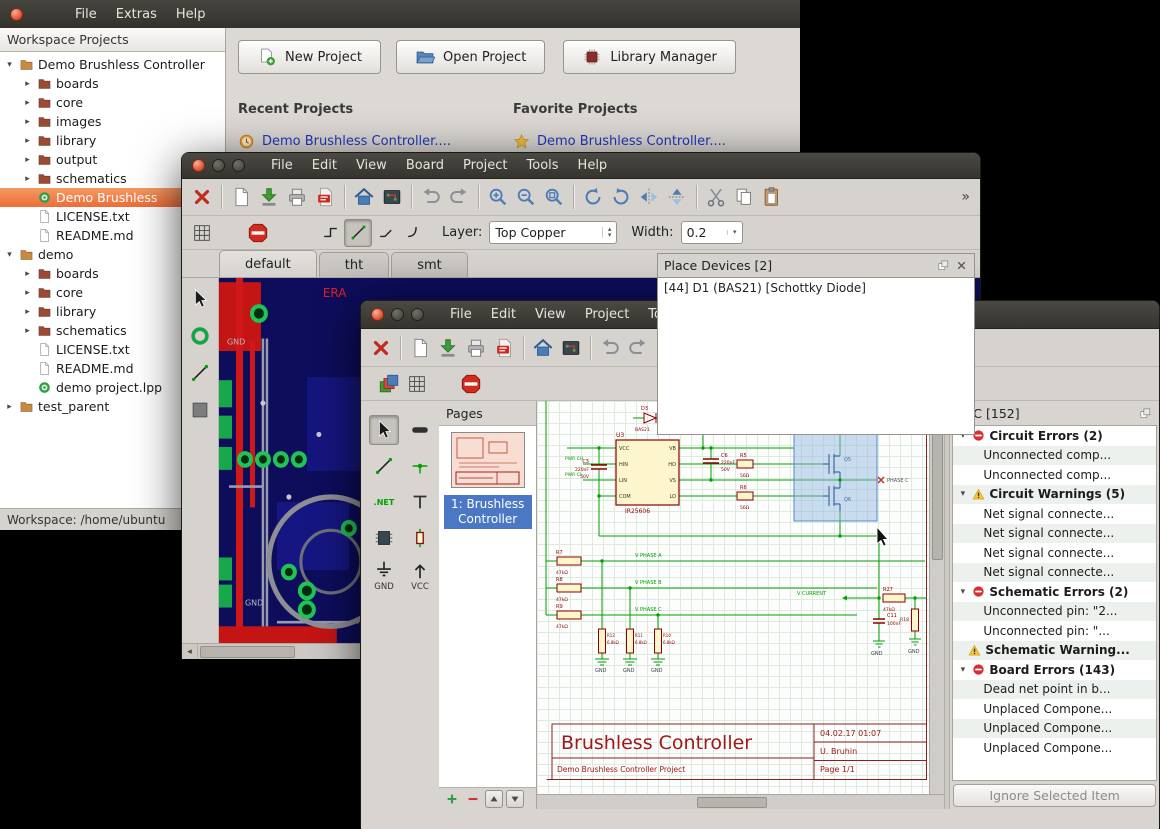  I want to click on tree-item-core: ▸ core, so click(112, 102).